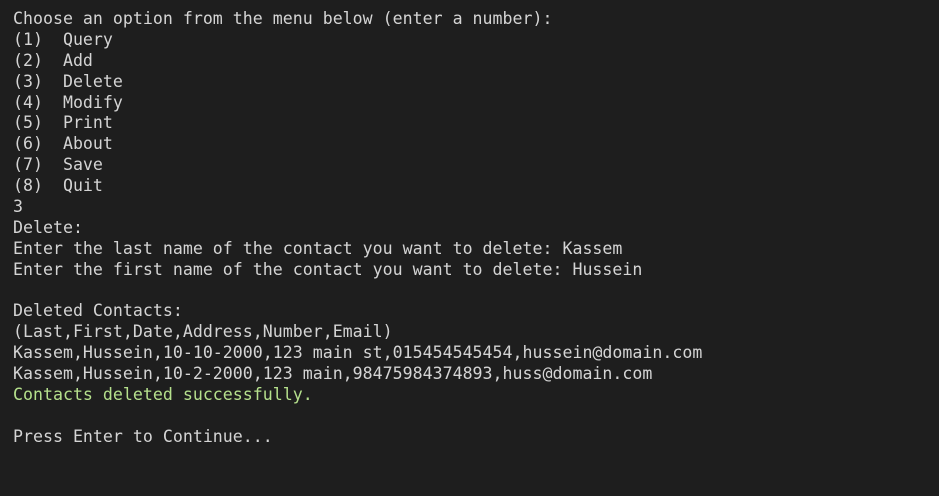 The image size is (939, 496). I want to click on columns-line: (Last,First,Date,Address,Number,Email), so click(203, 332).